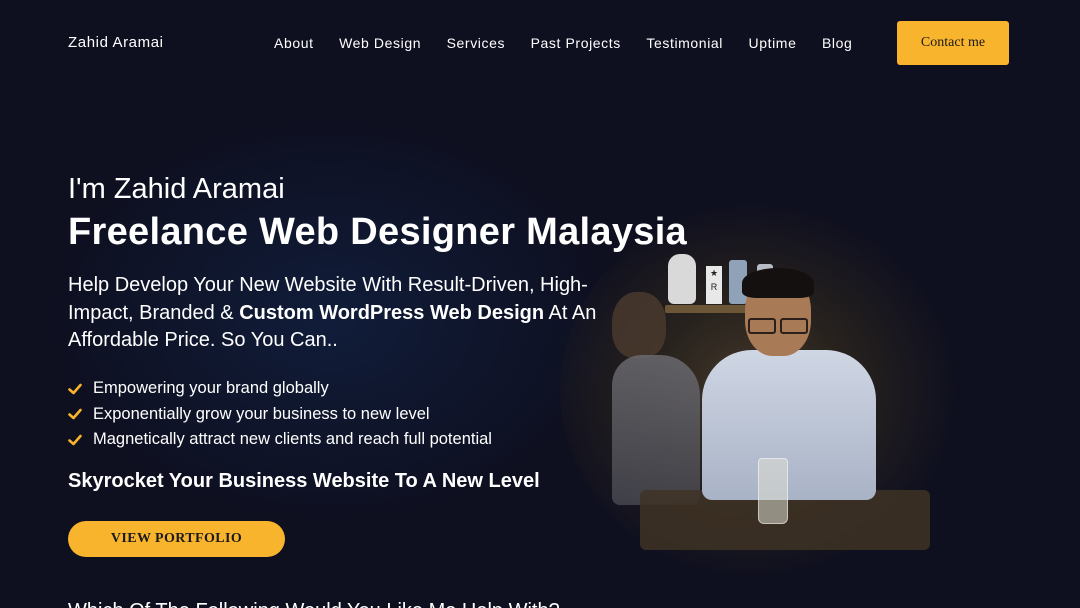 The width and height of the screenshot is (1080, 608). What do you see at coordinates (773, 43) in the screenshot?
I see `nav-uptime: Uptime` at bounding box center [773, 43].